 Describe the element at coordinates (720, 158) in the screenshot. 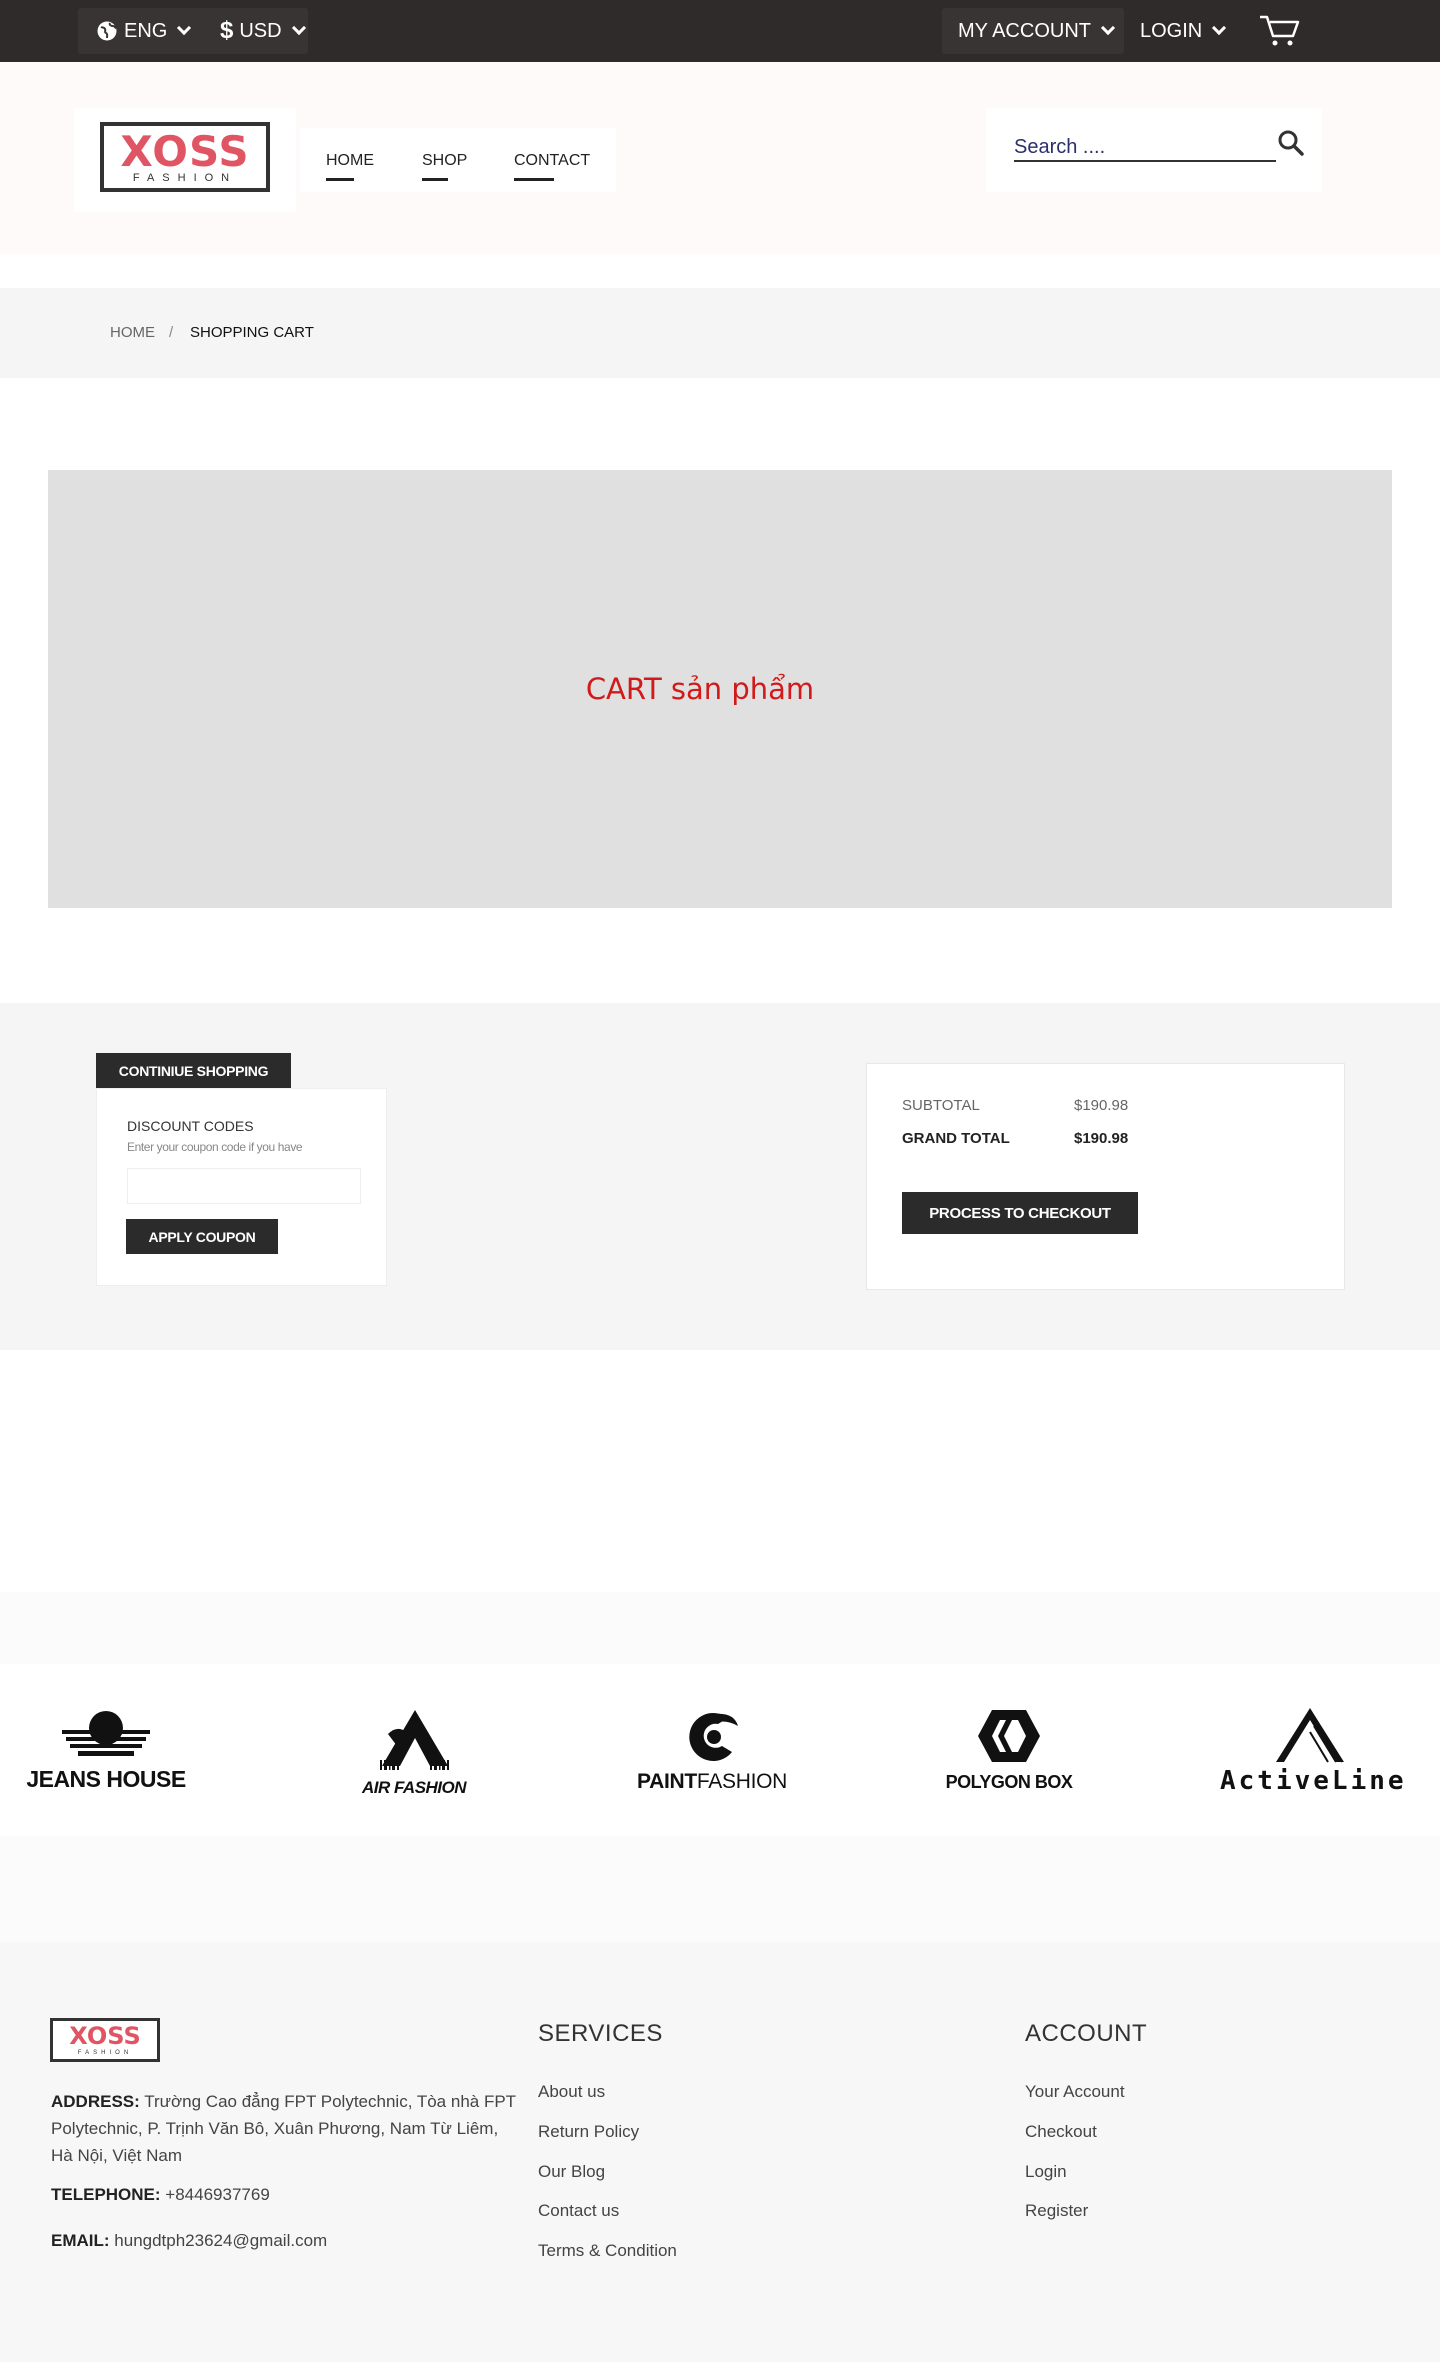

I see `site-header: XOSS FASHION HOME SHOP CONTACT` at that location.